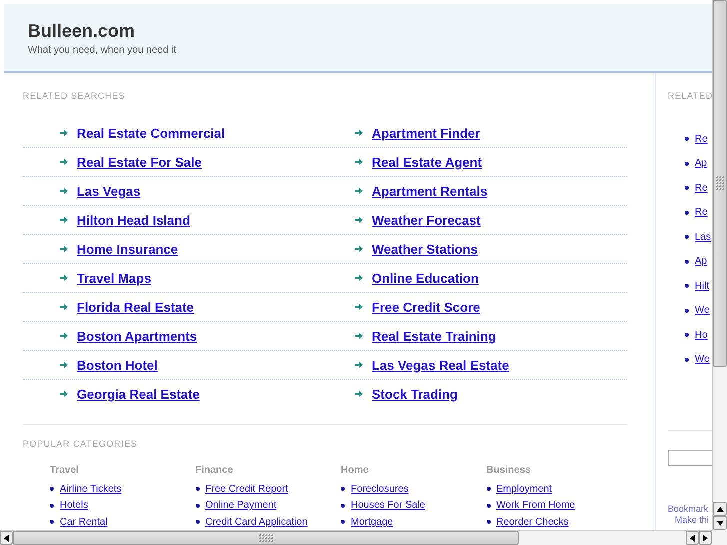  What do you see at coordinates (425, 249) in the screenshot?
I see `search-link: Weather Stations` at bounding box center [425, 249].